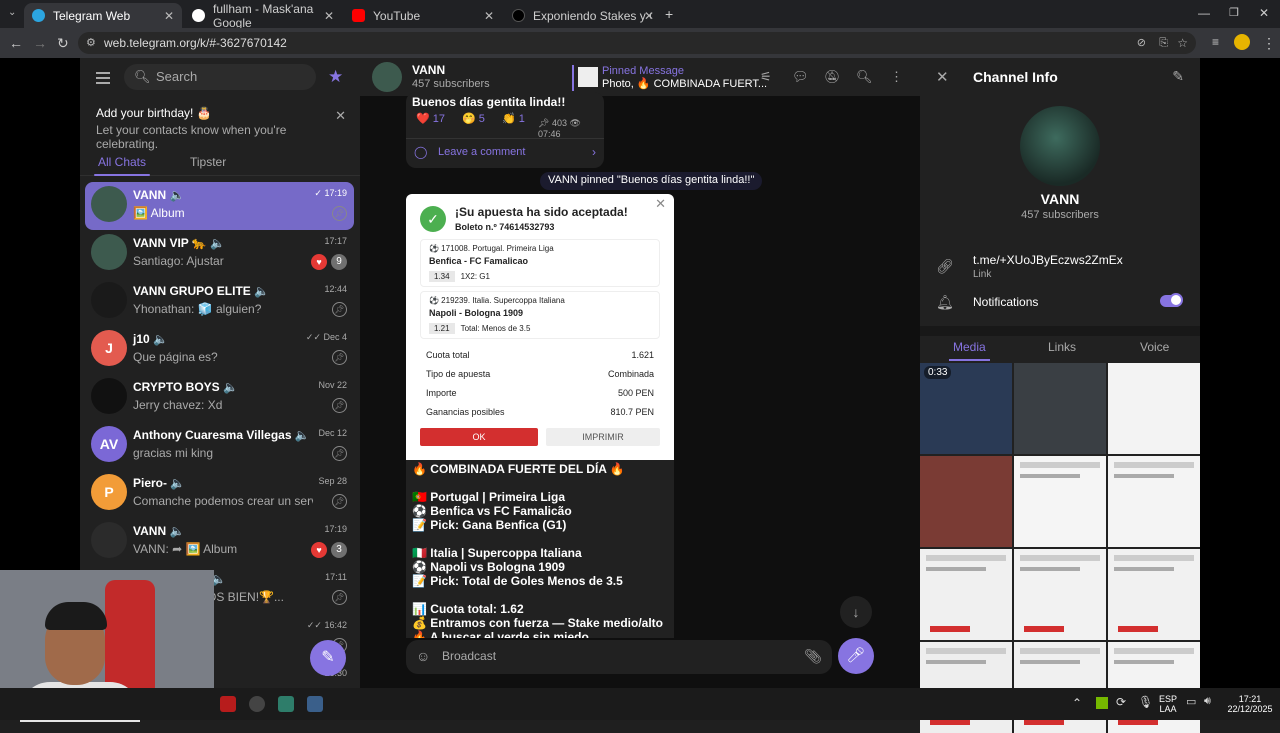  Describe the element at coordinates (16, 43) in the screenshot. I see `back-icon: ←` at that location.